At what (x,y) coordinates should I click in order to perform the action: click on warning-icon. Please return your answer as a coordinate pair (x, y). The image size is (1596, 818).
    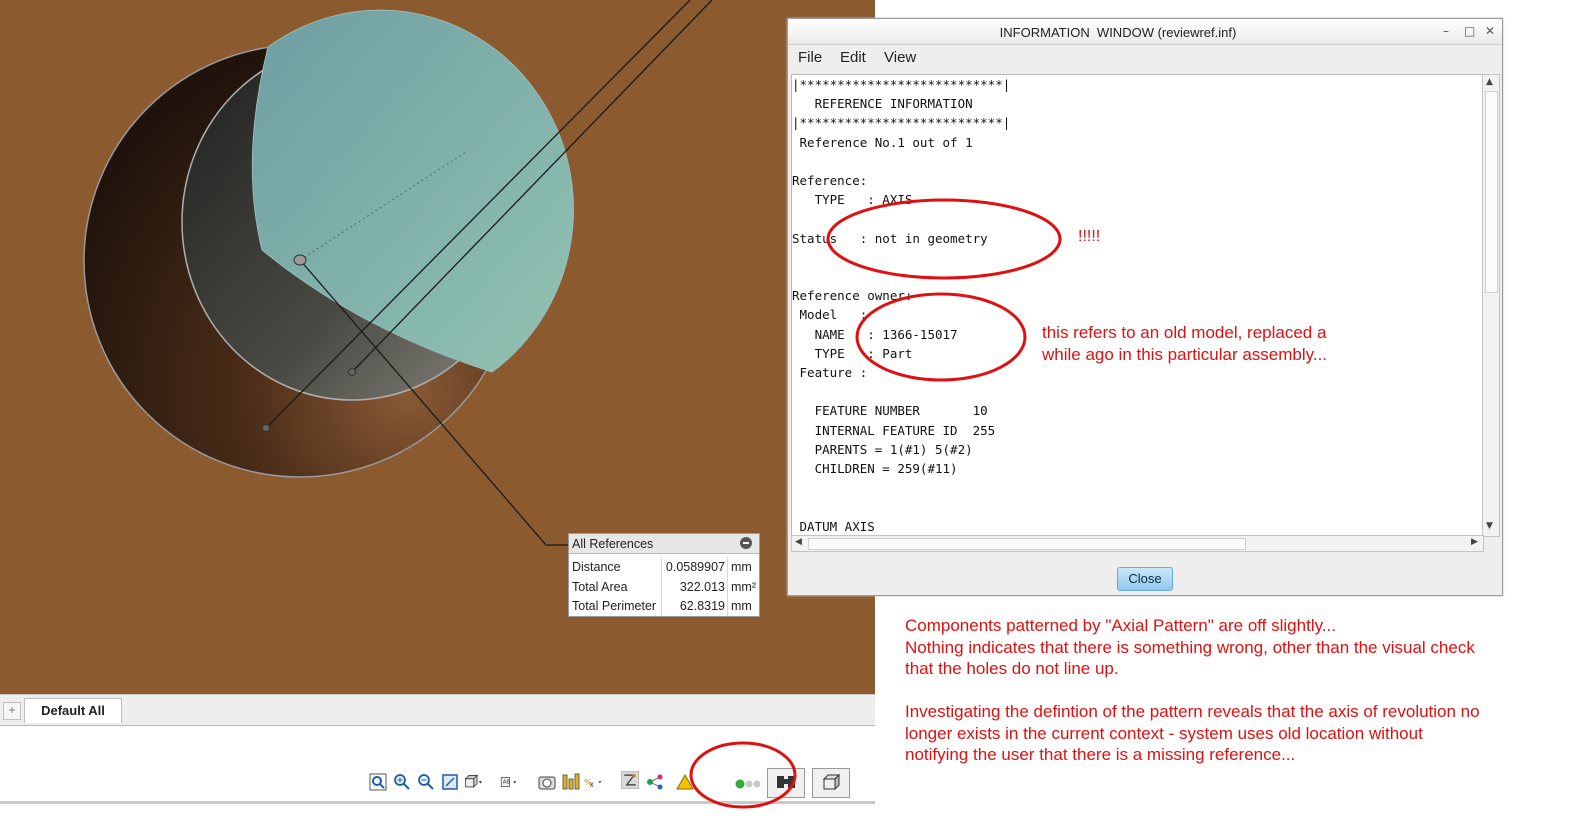
    Looking at the image, I should click on (685, 782).